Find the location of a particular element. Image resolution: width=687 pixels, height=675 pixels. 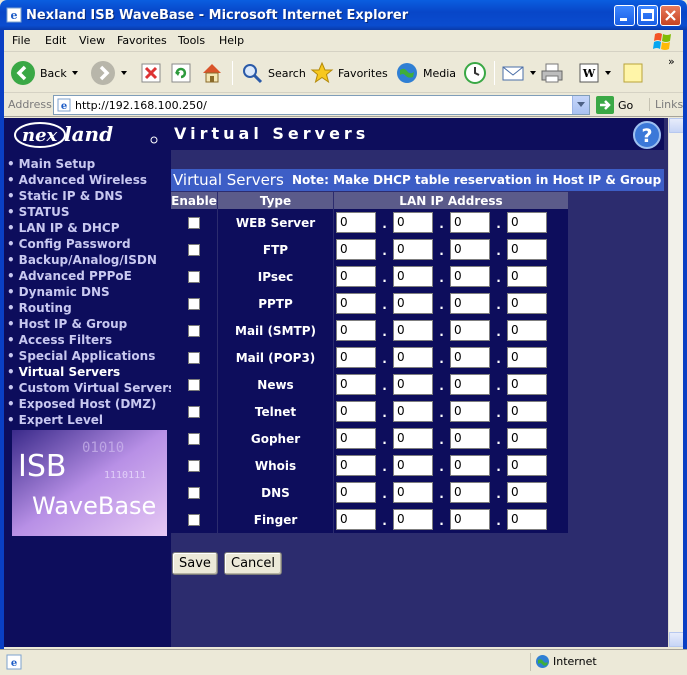

sidebar-item-main-setup: • Main Setup is located at coordinates (91, 164).